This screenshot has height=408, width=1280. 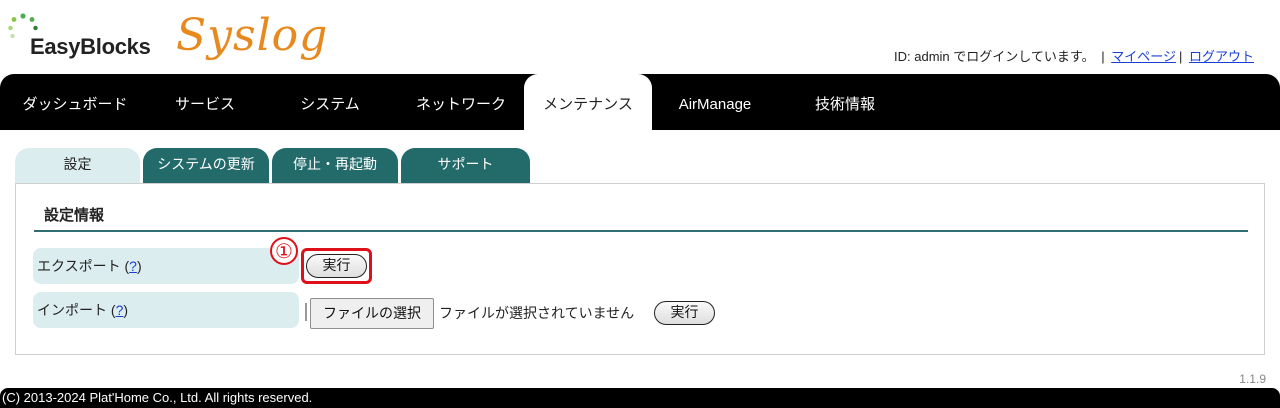 What do you see at coordinates (306, 312) in the screenshot?
I see `file-input-edge` at bounding box center [306, 312].